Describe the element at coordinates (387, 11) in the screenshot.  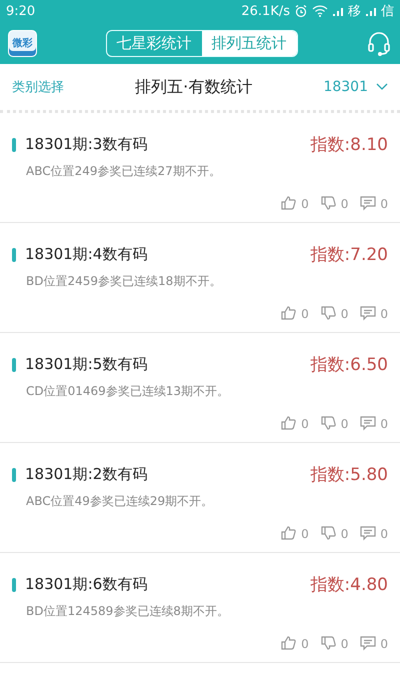
I see `carrier-label: 信` at that location.